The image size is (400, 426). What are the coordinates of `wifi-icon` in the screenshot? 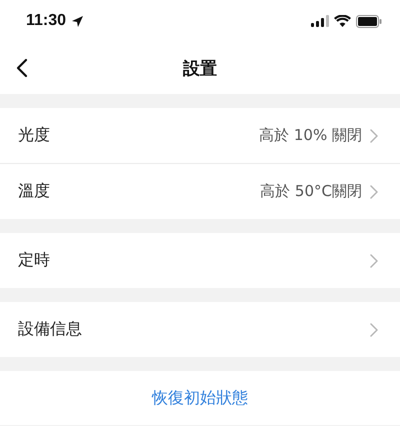 It's located at (342, 21).